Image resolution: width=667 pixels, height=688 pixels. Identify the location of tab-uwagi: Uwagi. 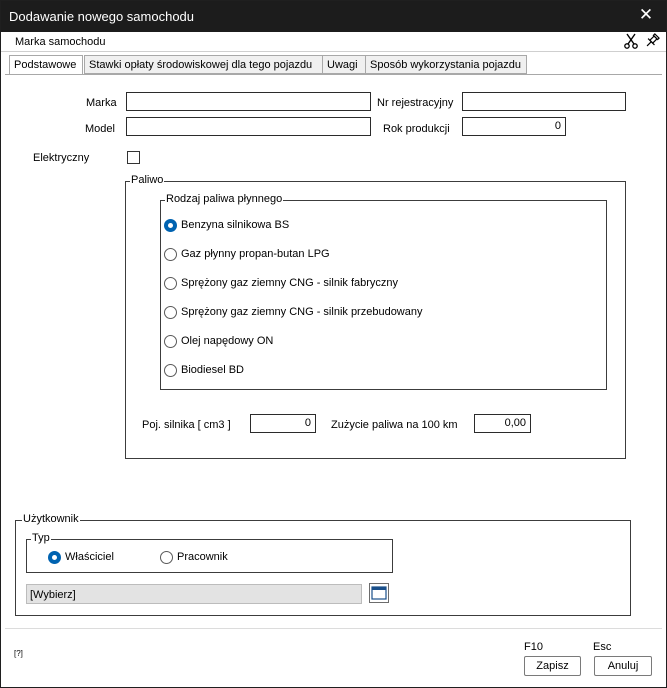
(344, 64).